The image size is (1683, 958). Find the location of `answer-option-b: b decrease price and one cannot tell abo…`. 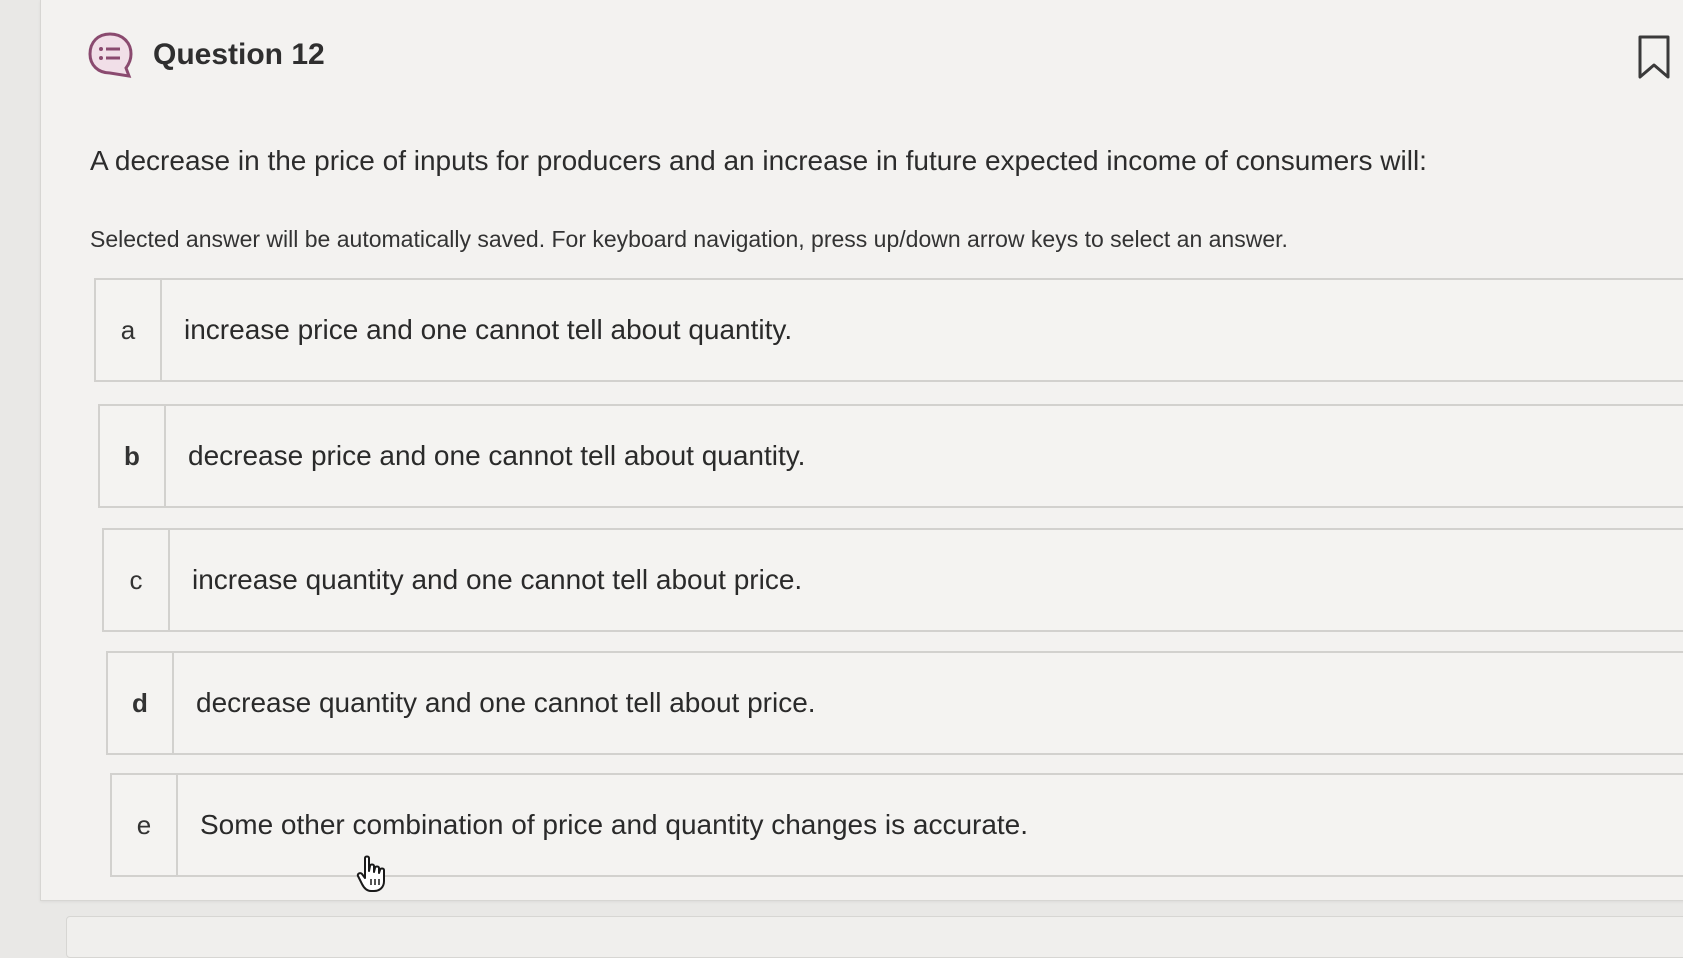

answer-option-b: b decrease price and one cannot tell abo… is located at coordinates (890, 456).